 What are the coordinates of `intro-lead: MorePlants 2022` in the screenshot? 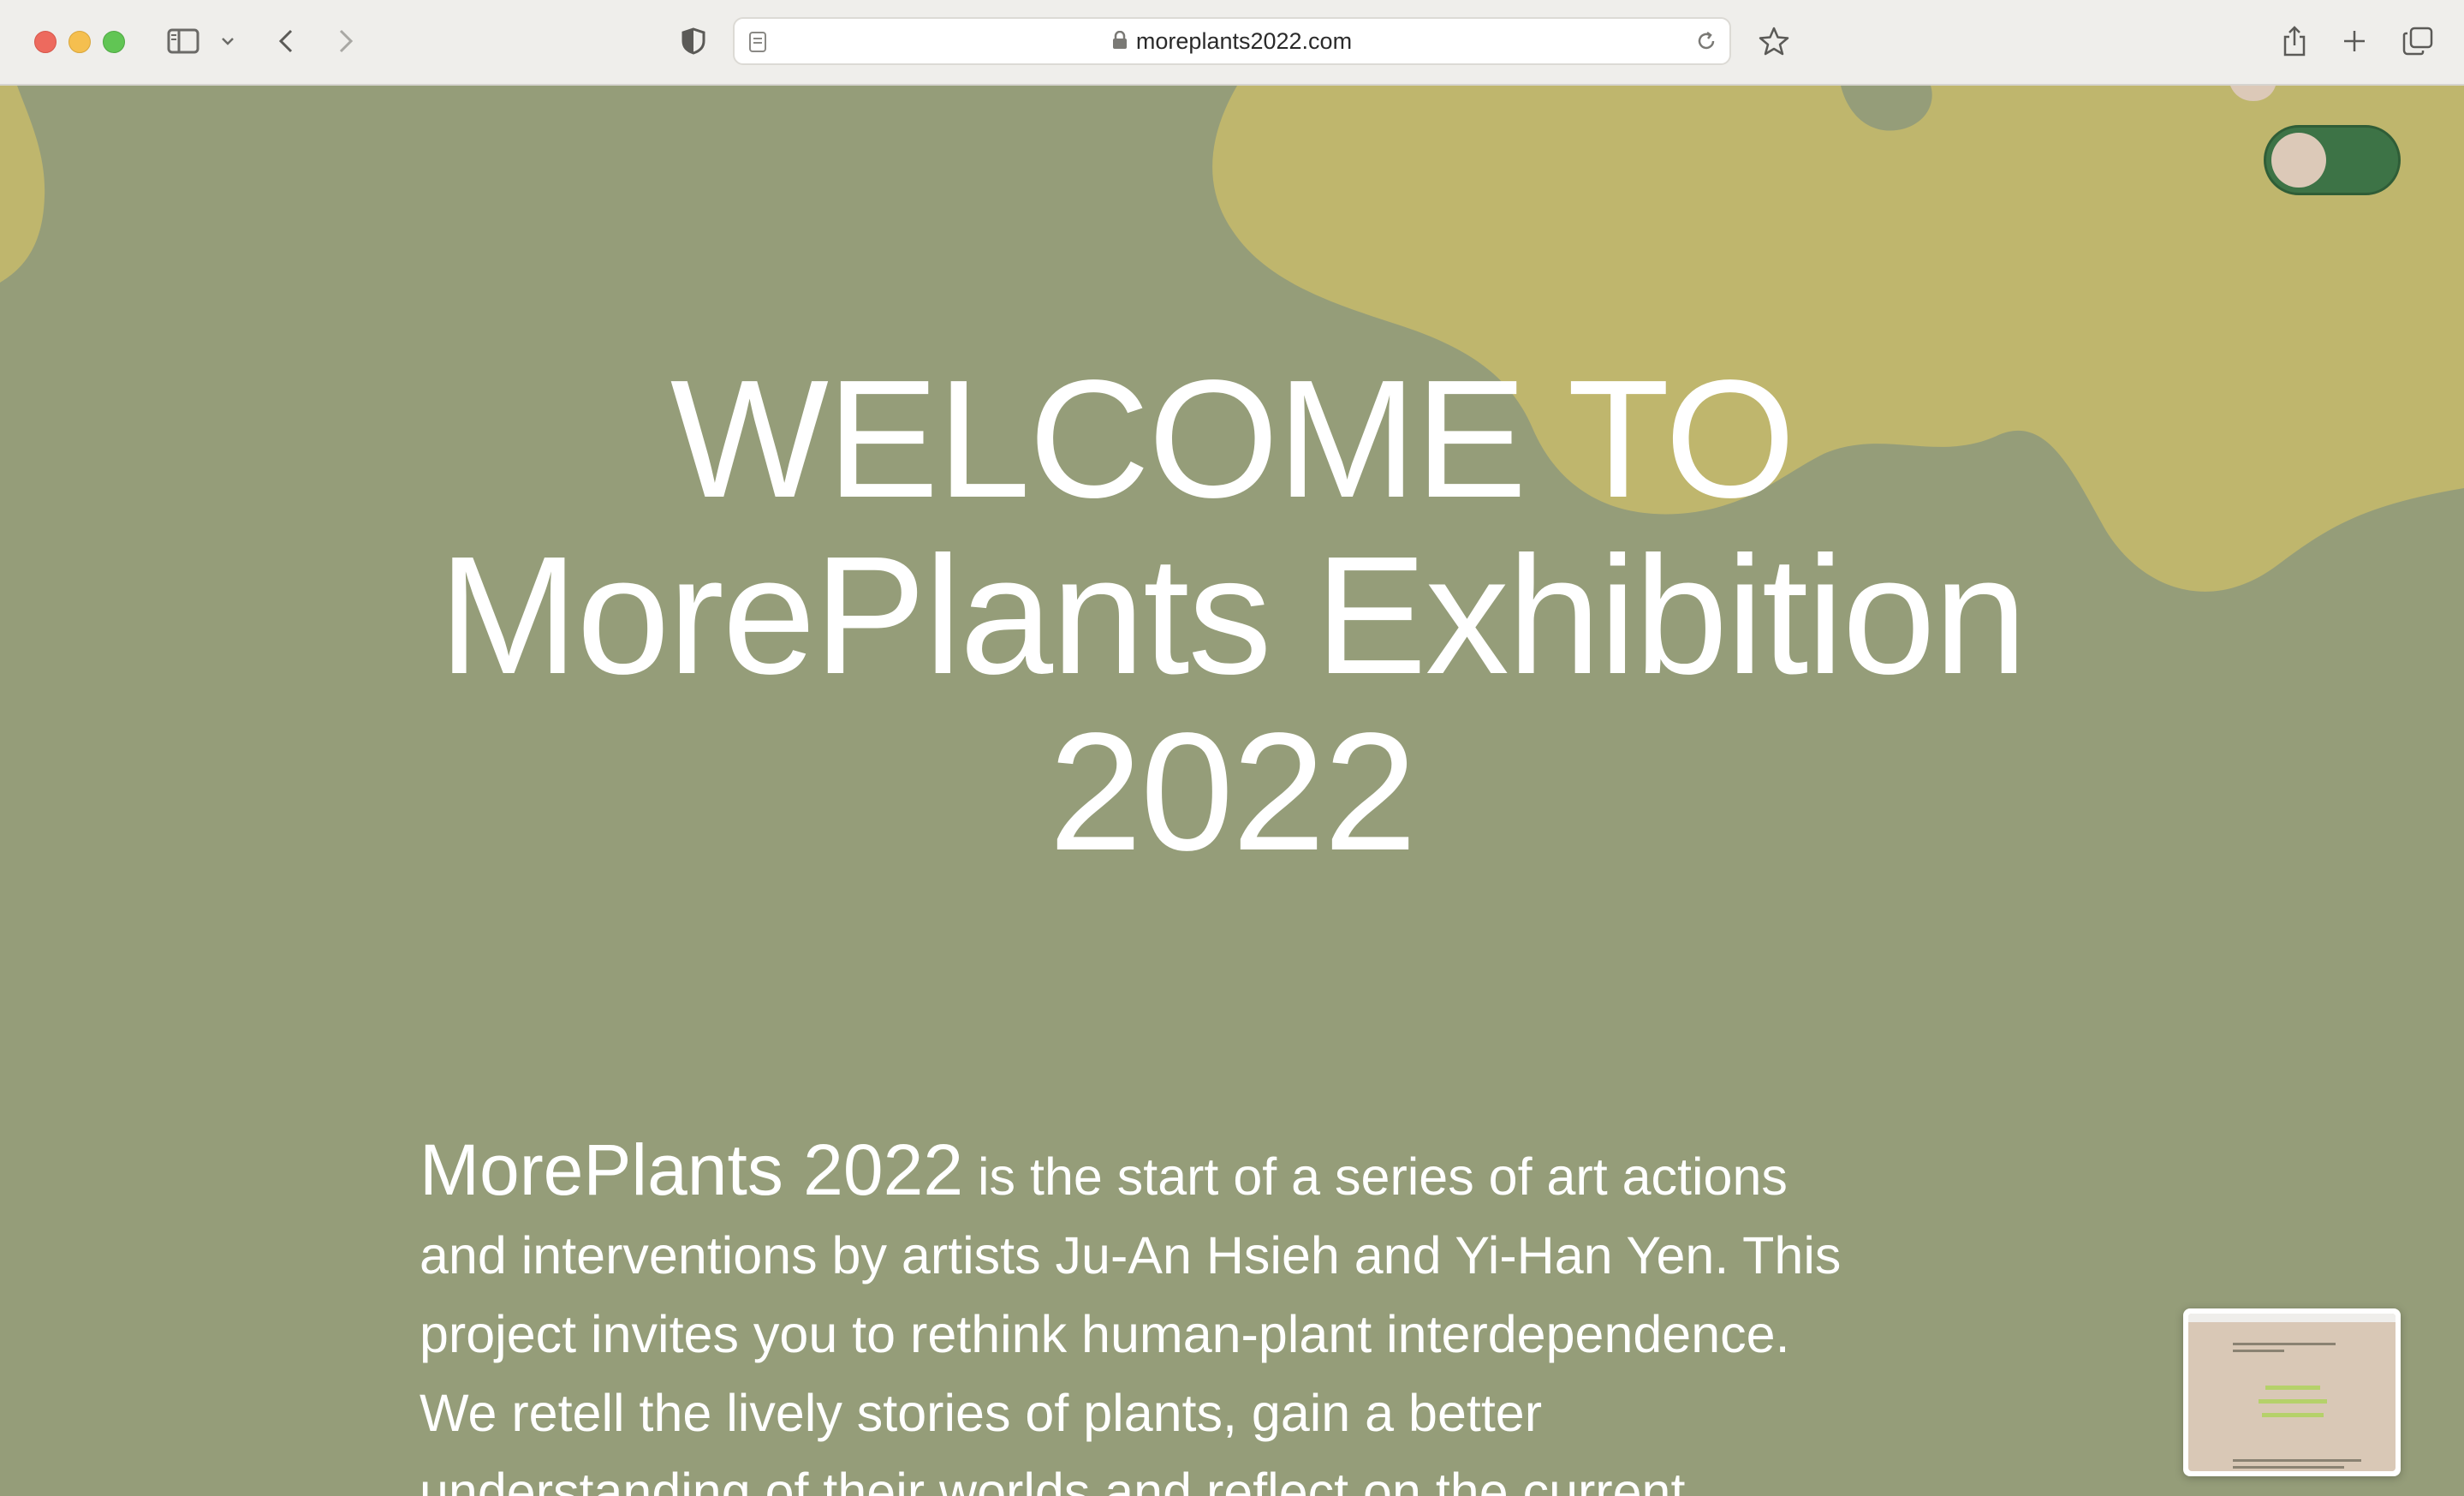 It's located at (692, 1169).